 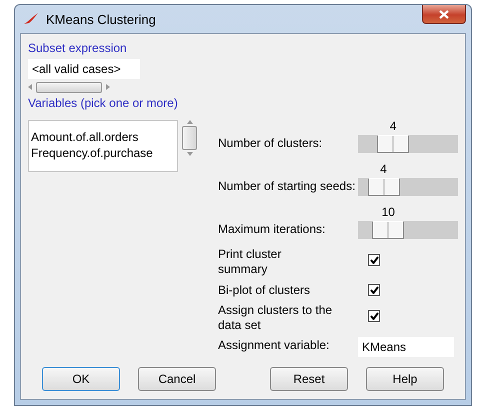 I want to click on dialog-button: Help, so click(x=405, y=379).